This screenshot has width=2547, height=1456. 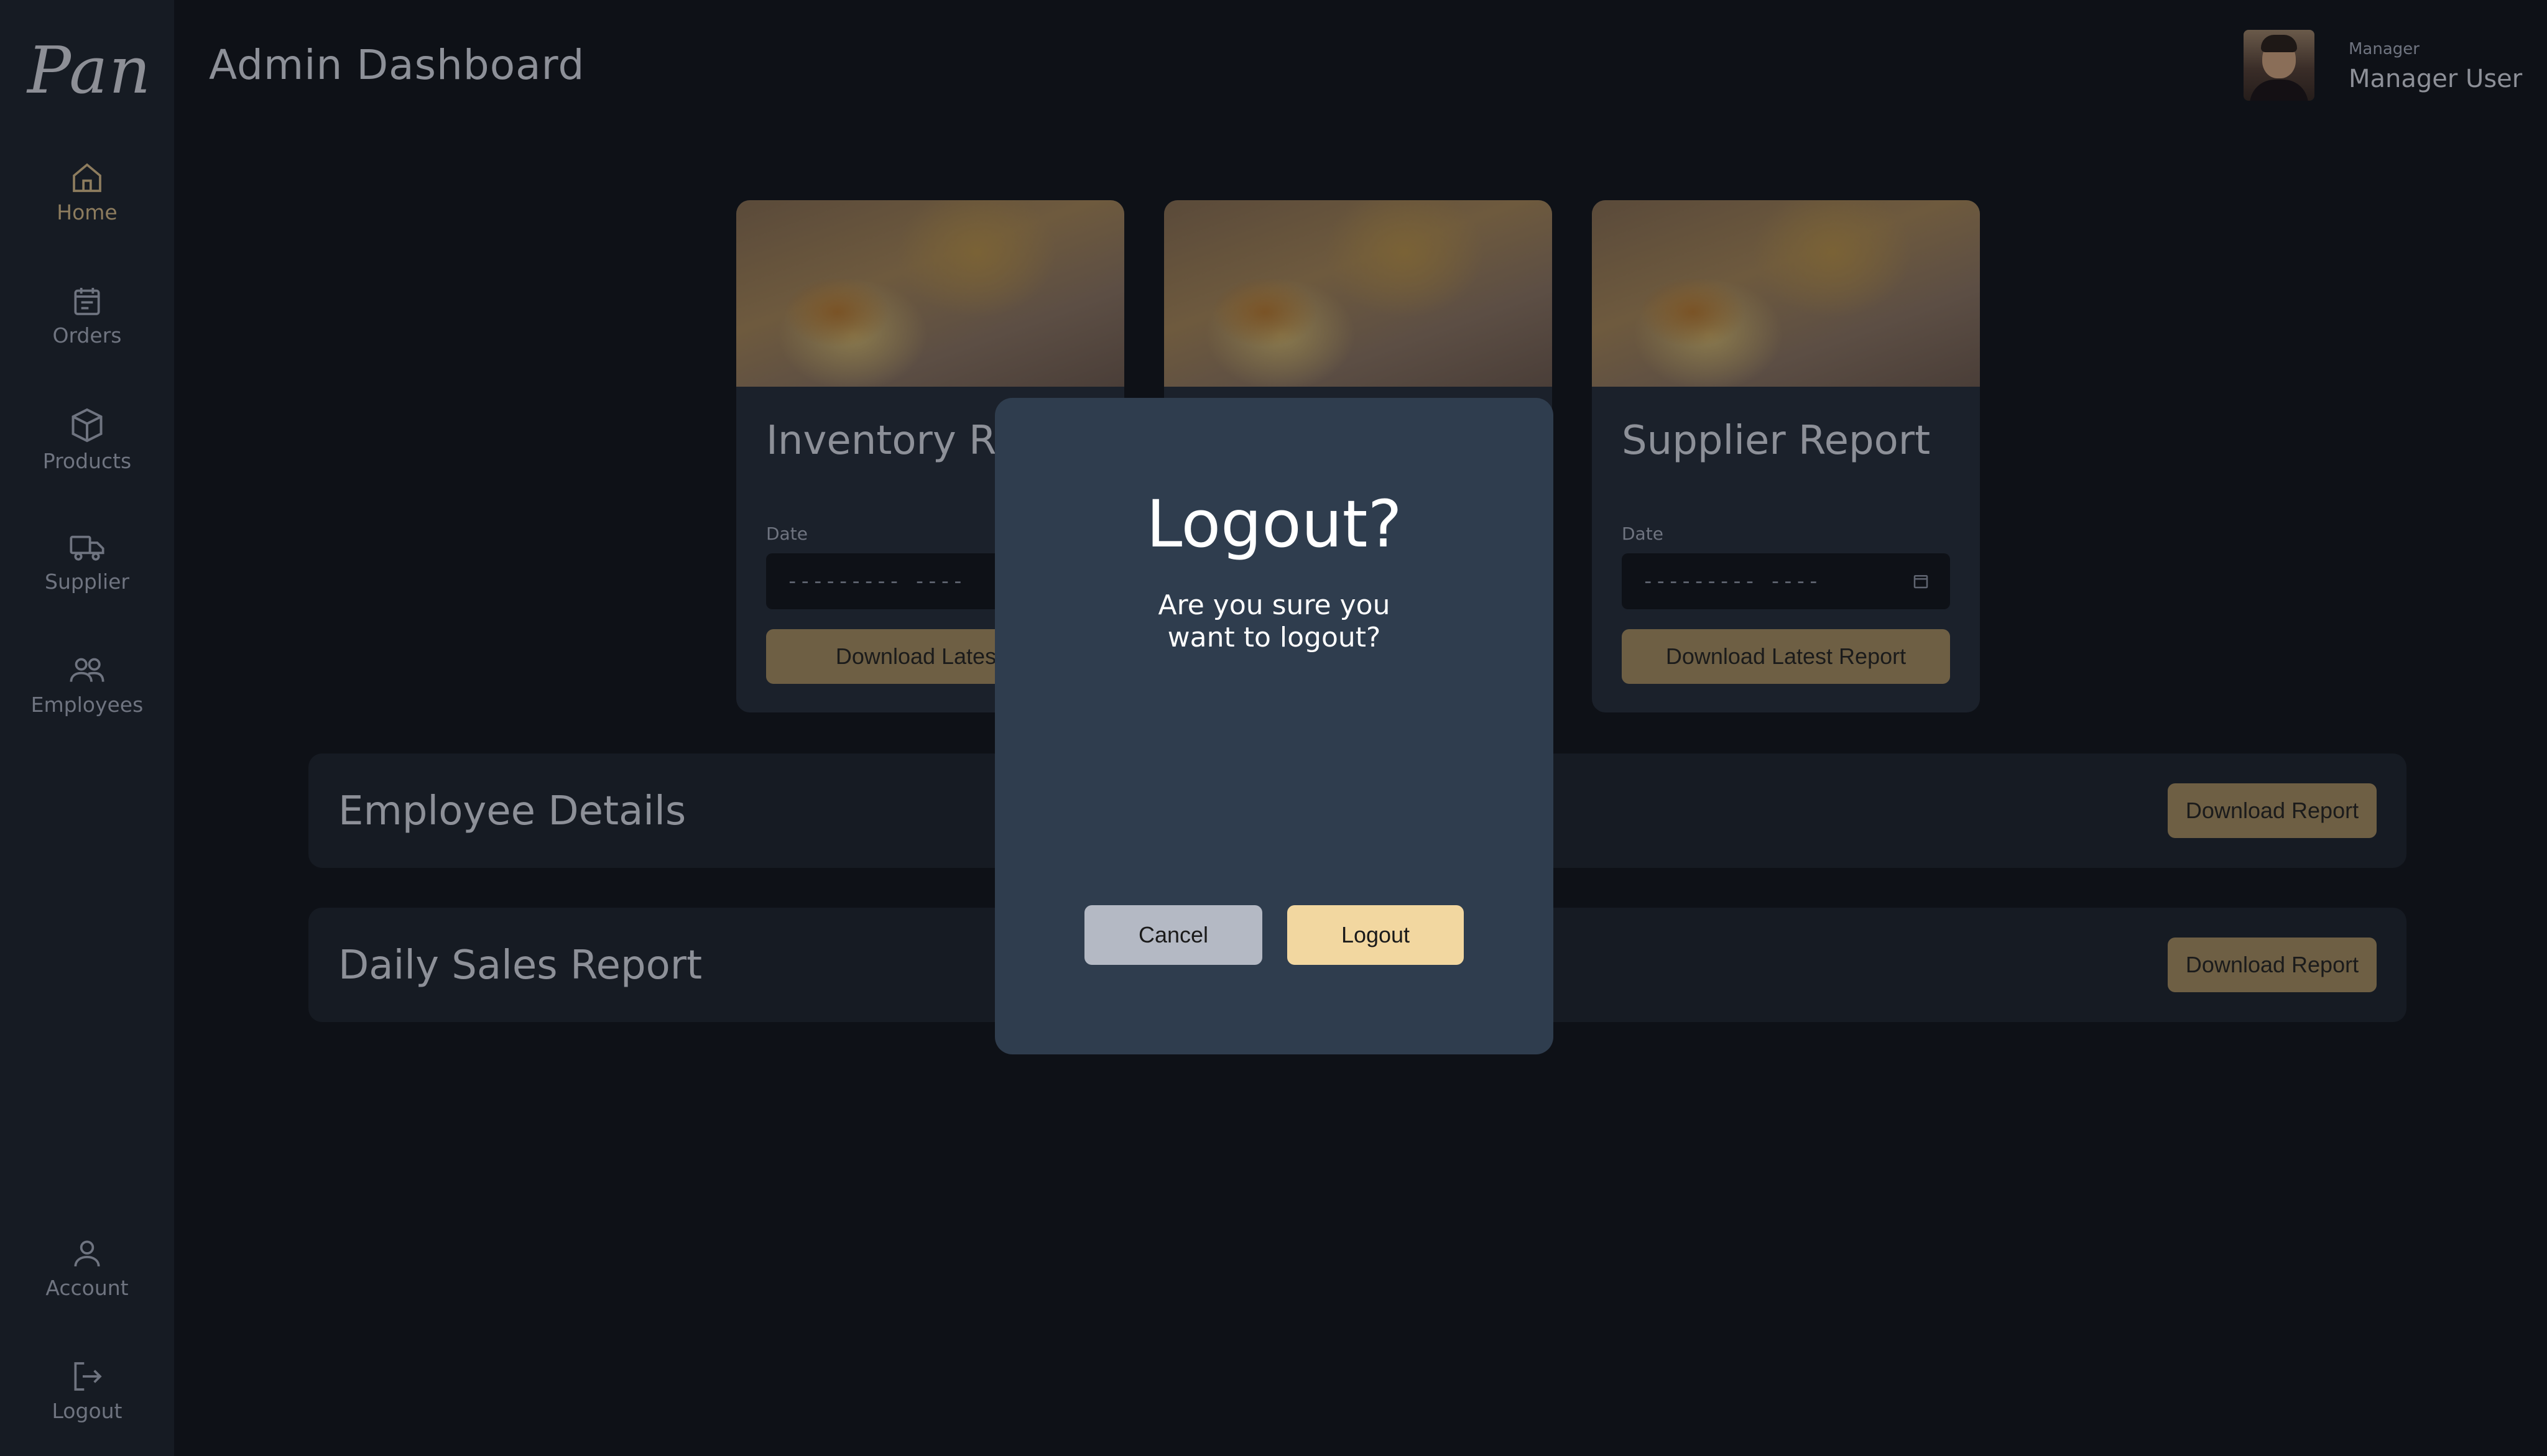 I want to click on user-name: Manager User, so click(x=2436, y=79).